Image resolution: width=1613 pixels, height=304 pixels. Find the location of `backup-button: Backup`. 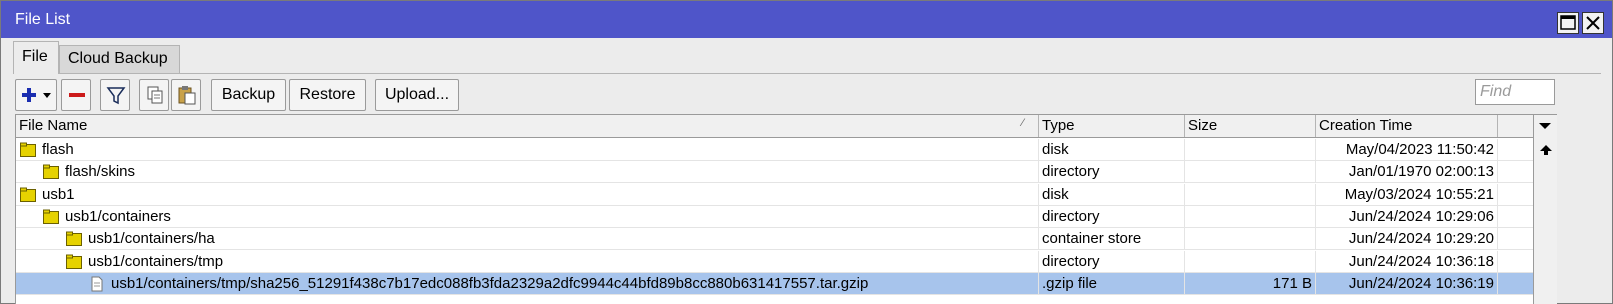

backup-button: Backup is located at coordinates (248, 95).